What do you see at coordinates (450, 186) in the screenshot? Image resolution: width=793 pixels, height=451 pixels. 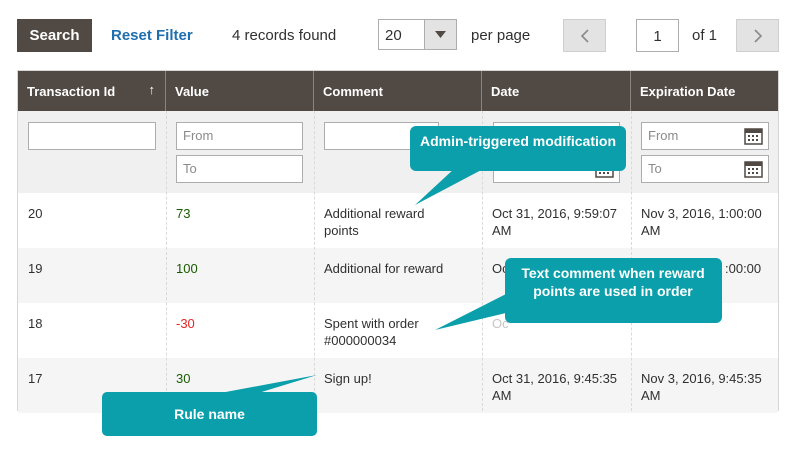 I see `admin-callout-pointer` at bounding box center [450, 186].